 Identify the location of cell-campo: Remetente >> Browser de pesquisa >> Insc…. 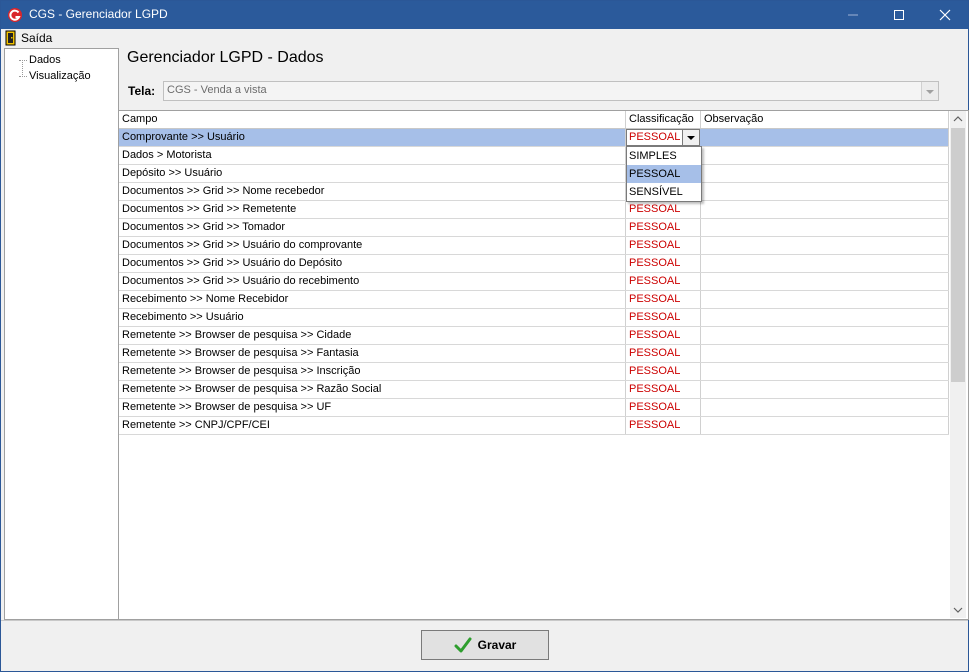
(372, 371).